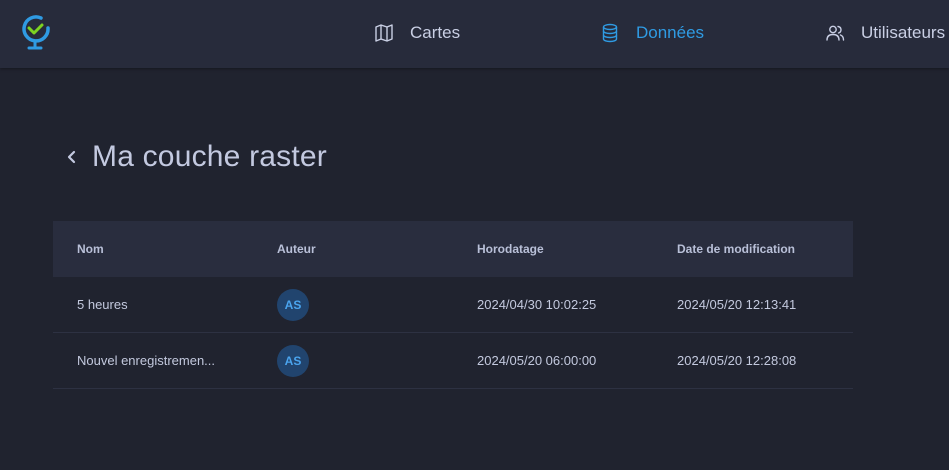 The width and height of the screenshot is (949, 470). What do you see at coordinates (102, 304) in the screenshot?
I see `record-name: 5 heures` at bounding box center [102, 304].